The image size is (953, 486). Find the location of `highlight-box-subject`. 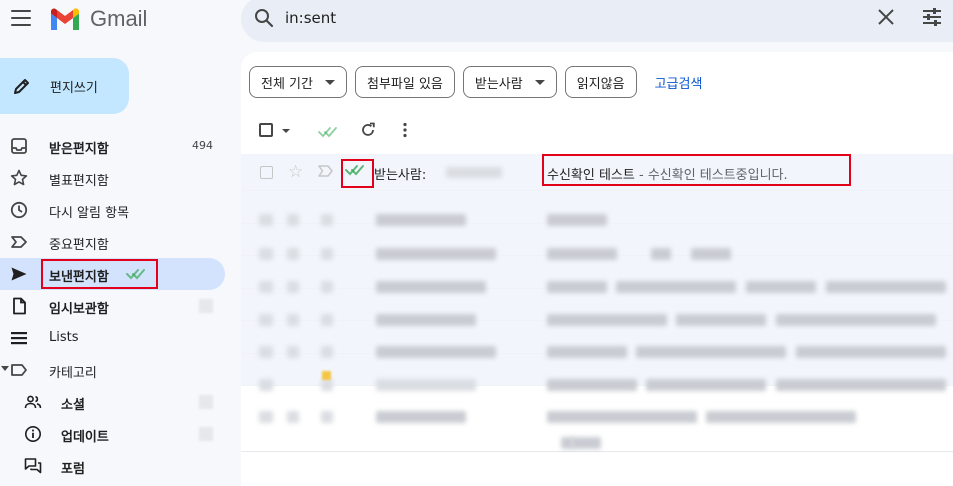

highlight-box-subject is located at coordinates (696, 170).